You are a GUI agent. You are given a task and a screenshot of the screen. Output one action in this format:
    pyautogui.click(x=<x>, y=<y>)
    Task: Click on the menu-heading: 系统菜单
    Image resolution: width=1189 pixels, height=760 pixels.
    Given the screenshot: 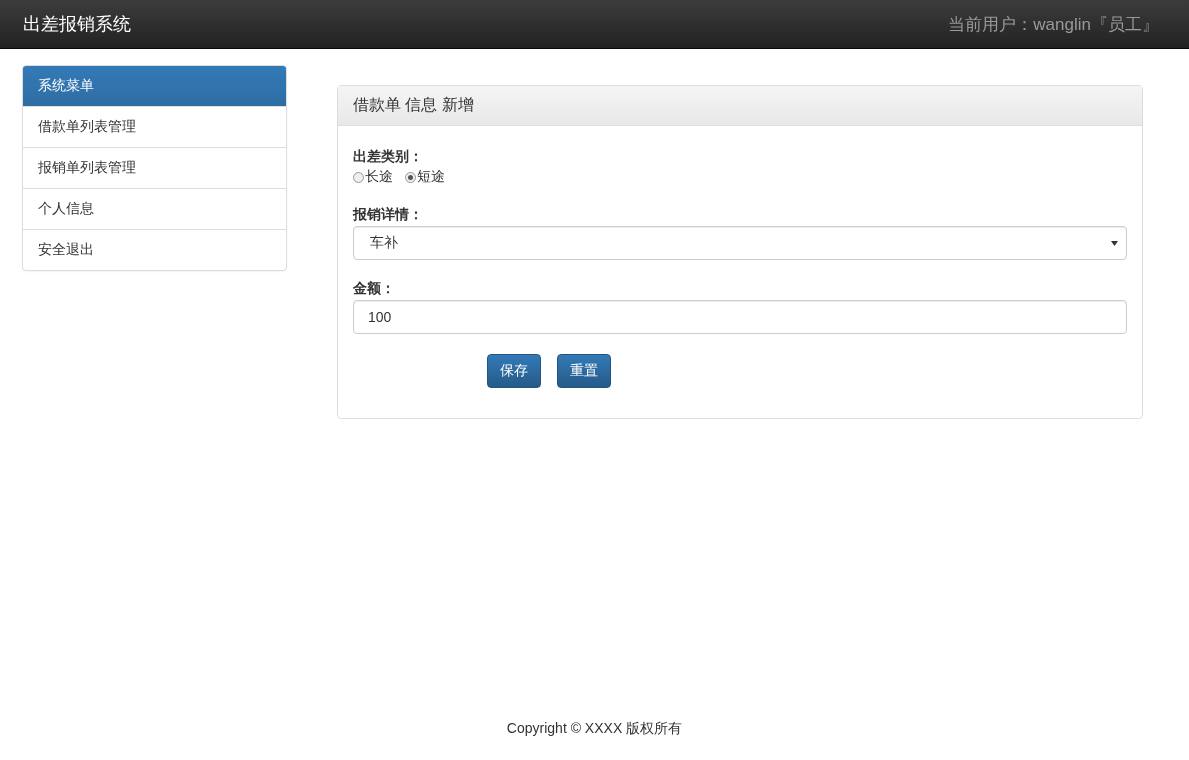 What is the action you would take?
    pyautogui.click(x=154, y=86)
    